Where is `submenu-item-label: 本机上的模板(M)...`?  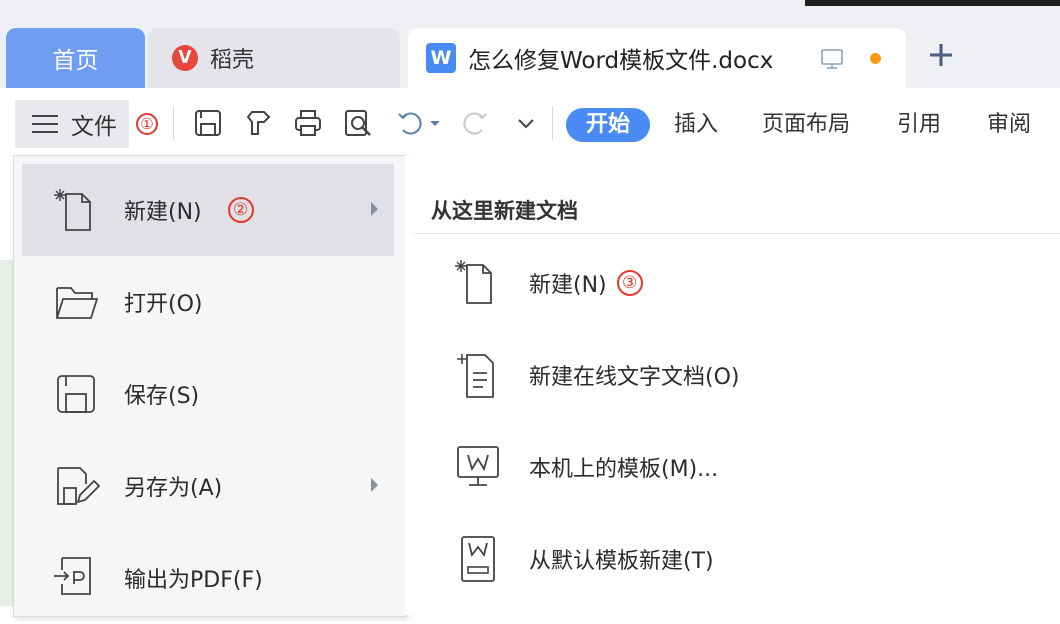 submenu-item-label: 本机上的模板(M)... is located at coordinates (624, 469).